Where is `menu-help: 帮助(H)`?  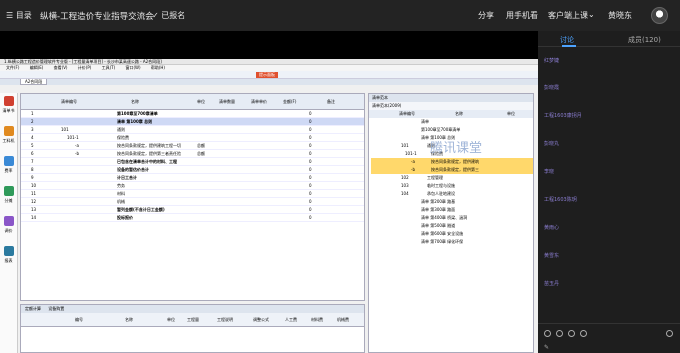 menu-help: 帮助(H) is located at coordinates (158, 67).